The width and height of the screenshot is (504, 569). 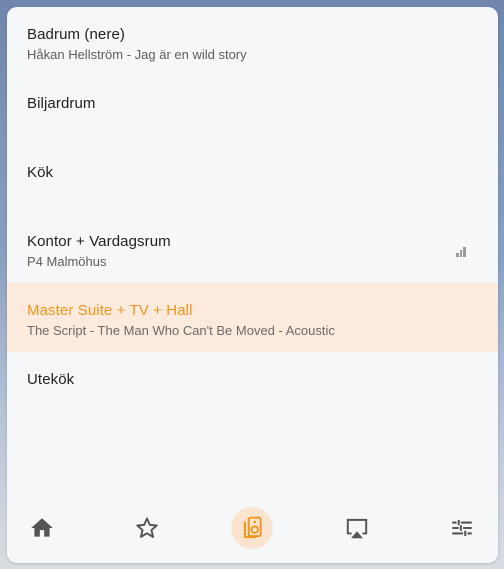 I want to click on airplay-icon, so click(x=357, y=528).